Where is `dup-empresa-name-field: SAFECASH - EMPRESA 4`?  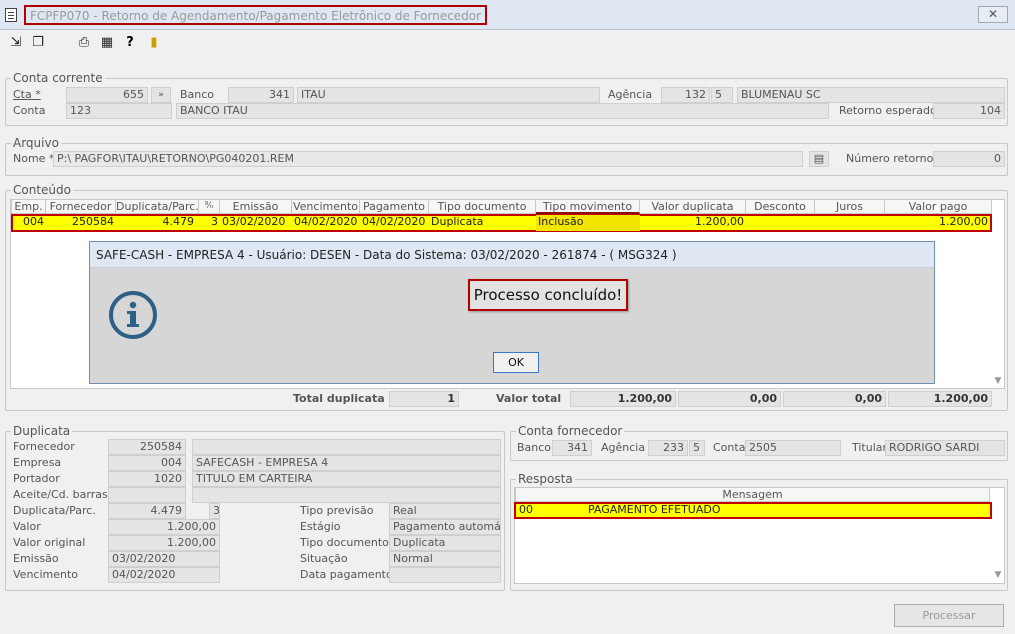 dup-empresa-name-field: SAFECASH - EMPRESA 4 is located at coordinates (346, 463).